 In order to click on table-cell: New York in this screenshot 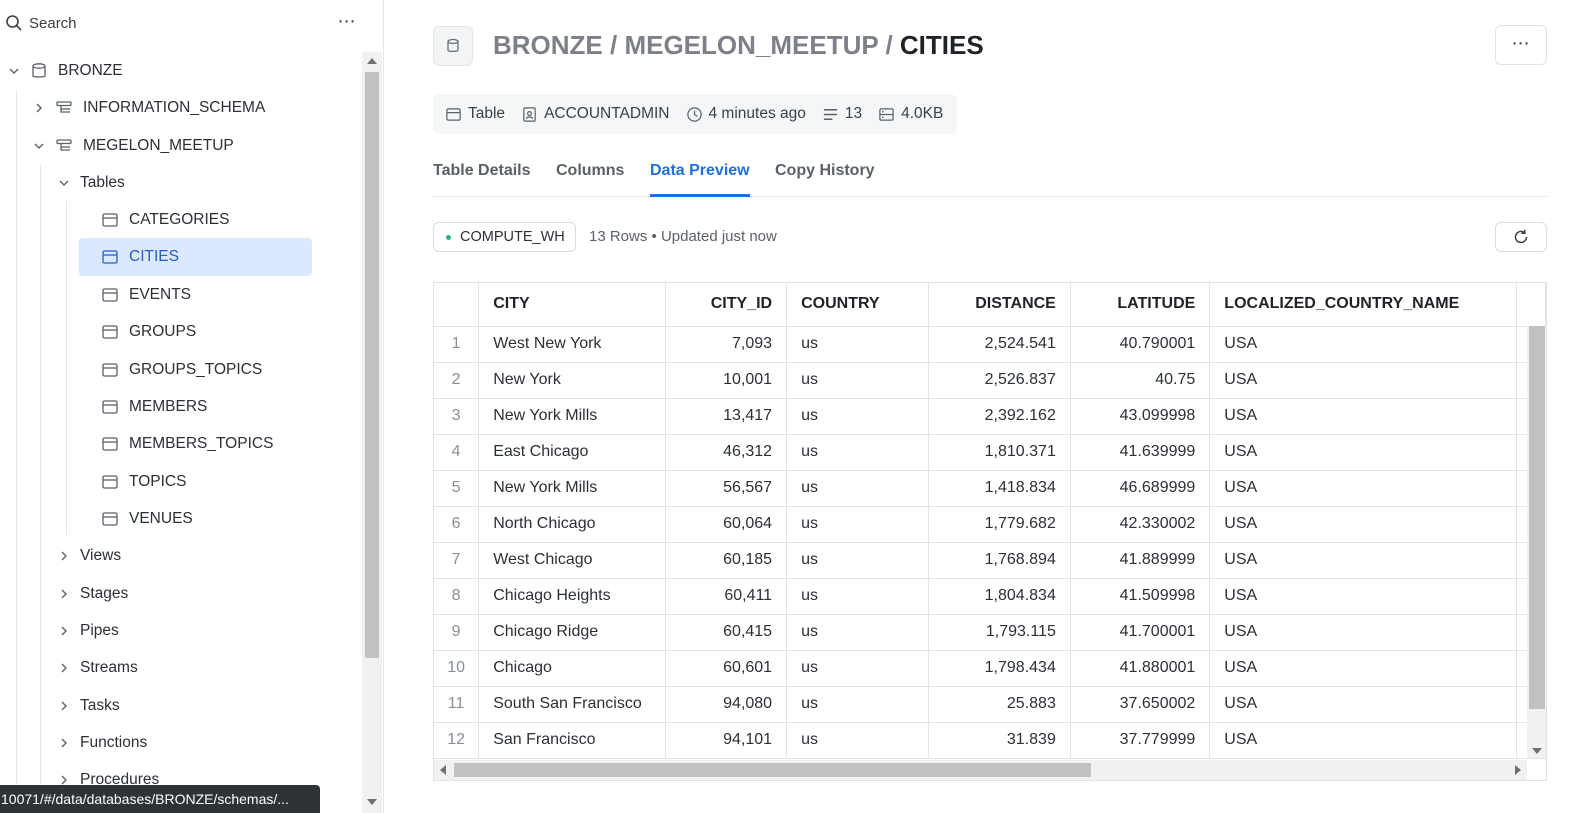, I will do `click(572, 380)`.